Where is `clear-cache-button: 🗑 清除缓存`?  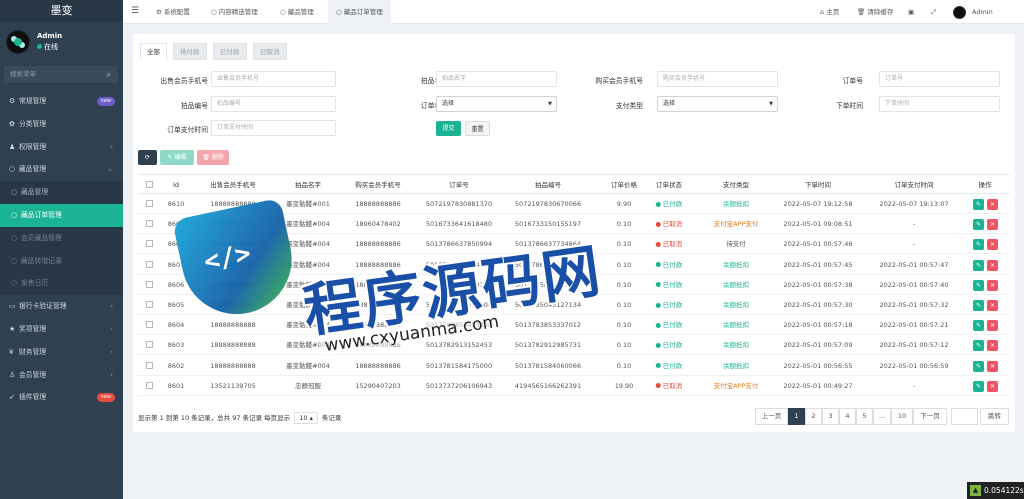
clear-cache-button: 🗑 清除缓存 is located at coordinates (875, 12).